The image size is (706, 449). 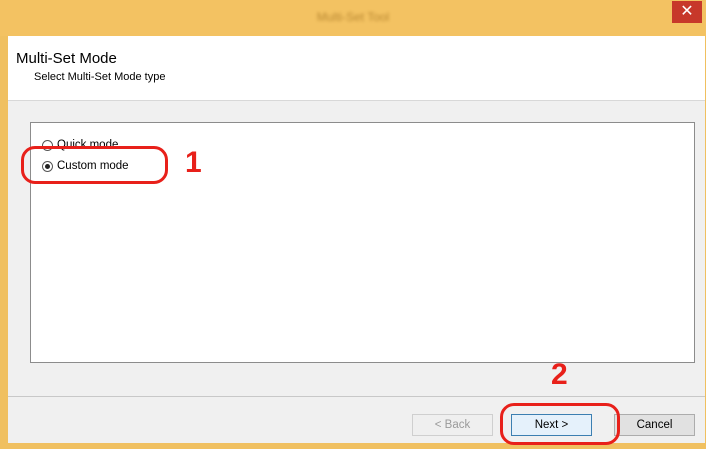 I want to click on back-button: < Back, so click(x=452, y=425).